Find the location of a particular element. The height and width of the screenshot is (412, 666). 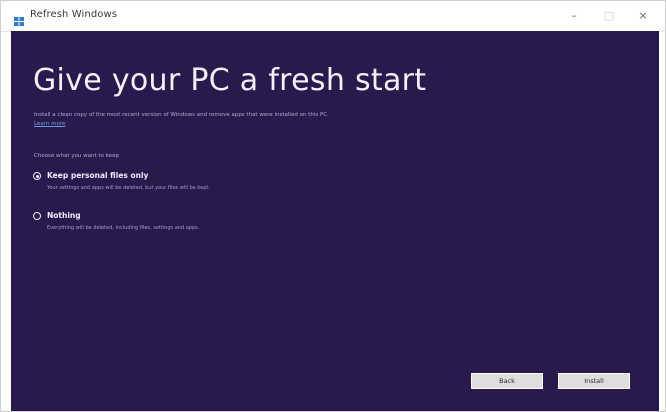

page-title: Give your PC a fresh start is located at coordinates (230, 80).